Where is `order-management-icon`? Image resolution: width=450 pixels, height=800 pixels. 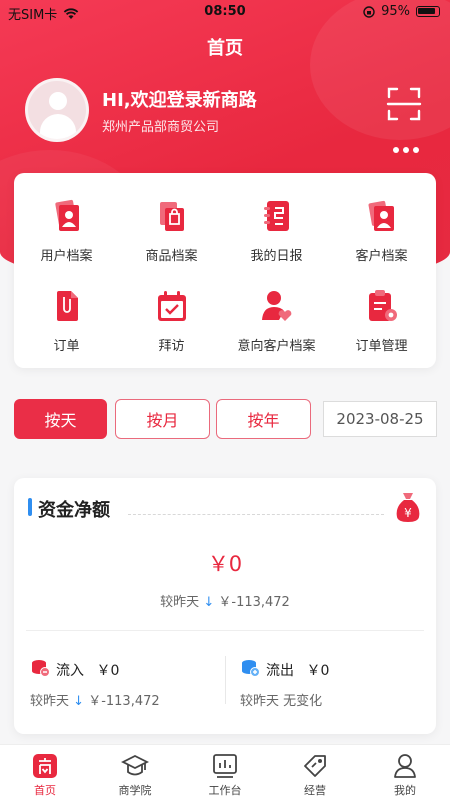
order-management-icon is located at coordinates (383, 305).